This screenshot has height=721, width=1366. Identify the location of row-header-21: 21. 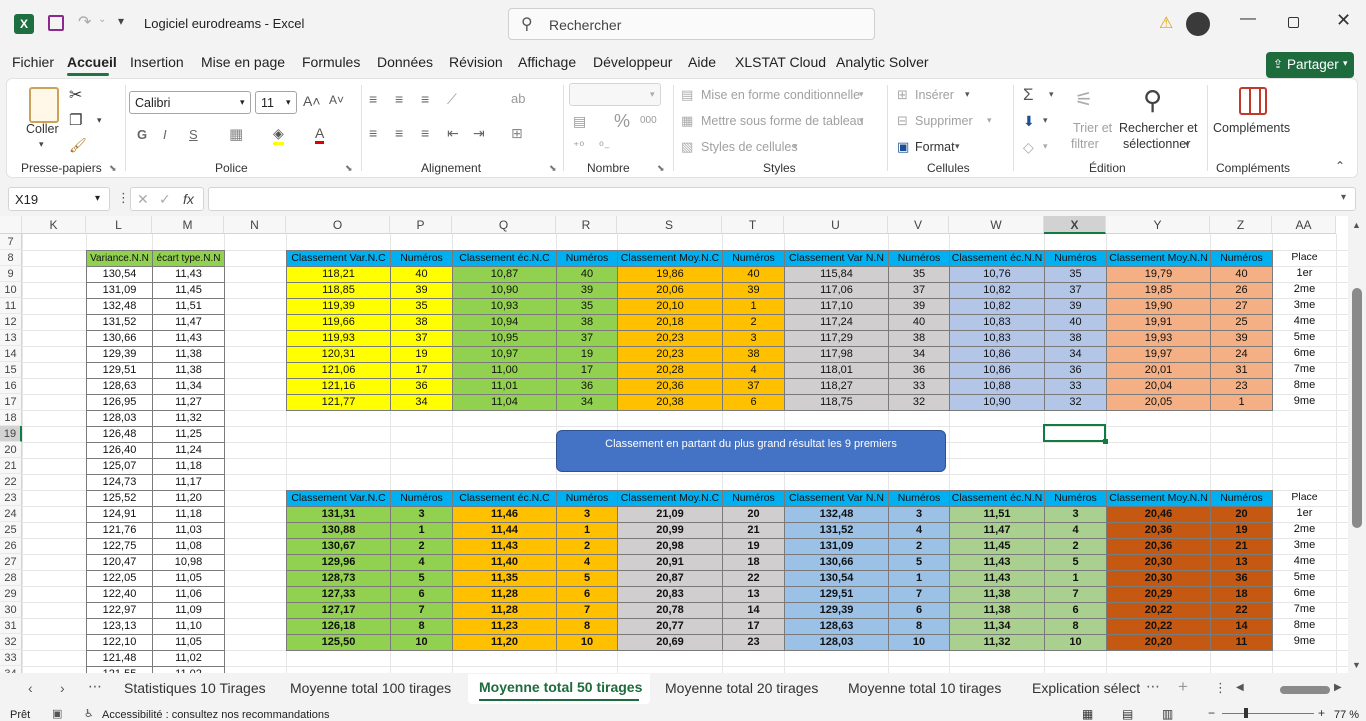
(11, 466).